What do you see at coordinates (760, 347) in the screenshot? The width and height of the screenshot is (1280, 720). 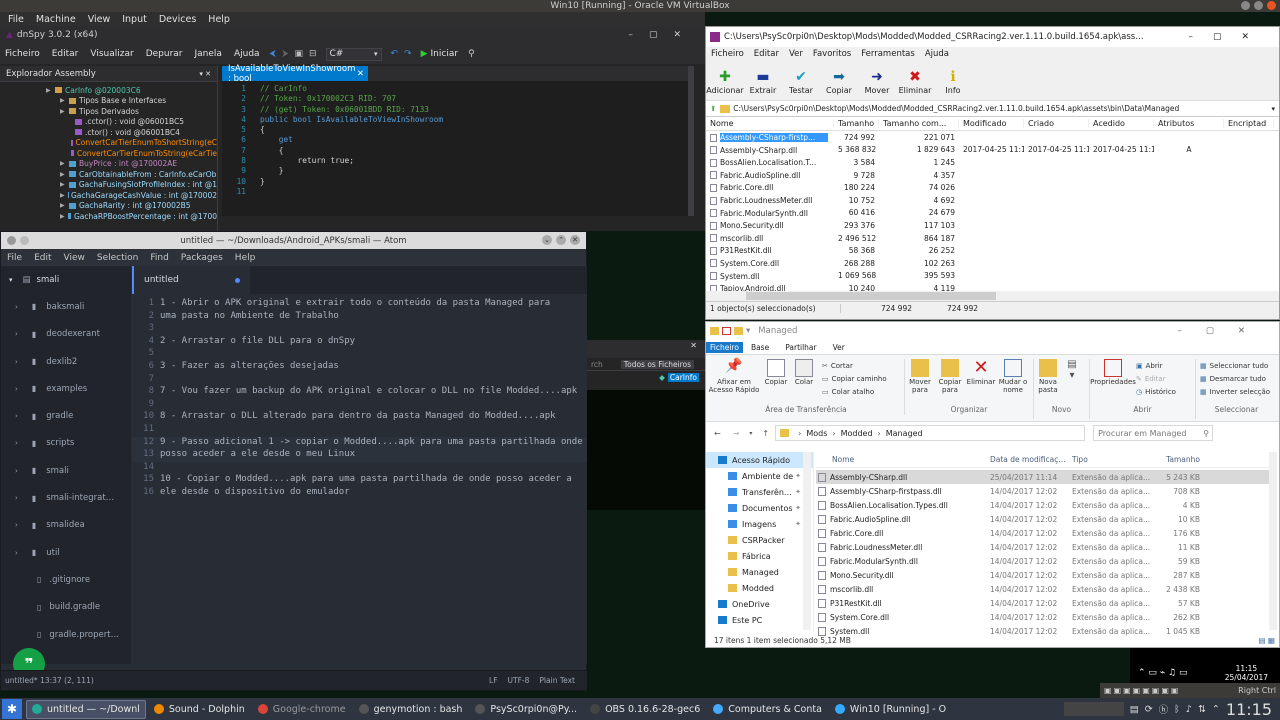 I see `ribbon-tab: Base` at bounding box center [760, 347].